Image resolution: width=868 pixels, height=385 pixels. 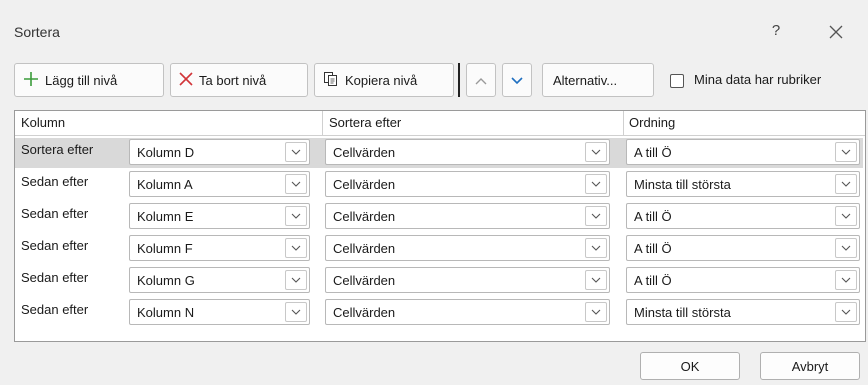 I want to click on column-select-value: Kolumn G, so click(x=166, y=280).